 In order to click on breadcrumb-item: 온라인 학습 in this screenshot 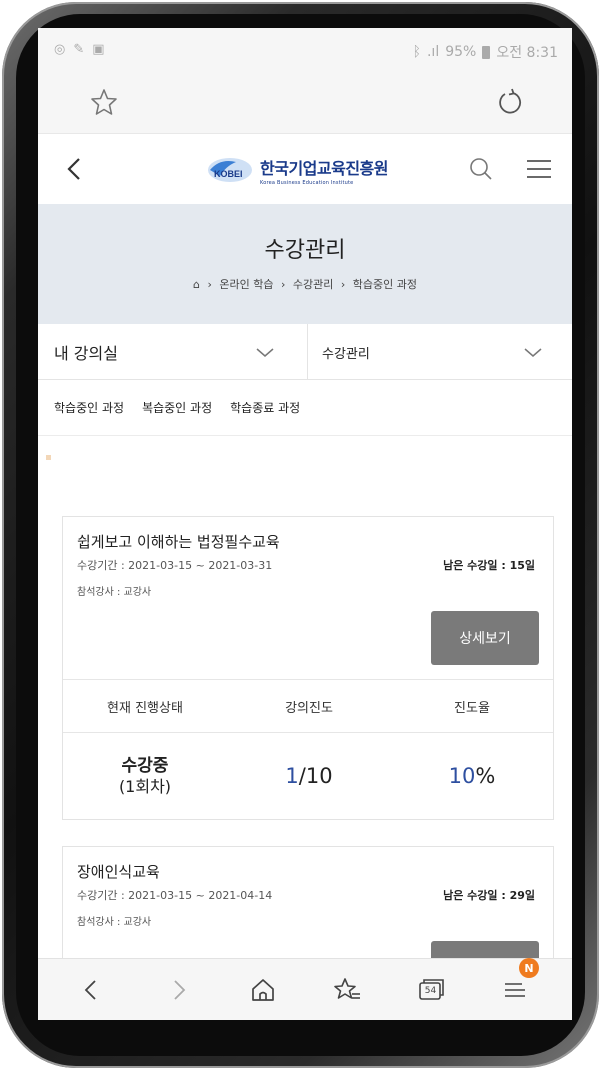, I will do `click(246, 284)`.